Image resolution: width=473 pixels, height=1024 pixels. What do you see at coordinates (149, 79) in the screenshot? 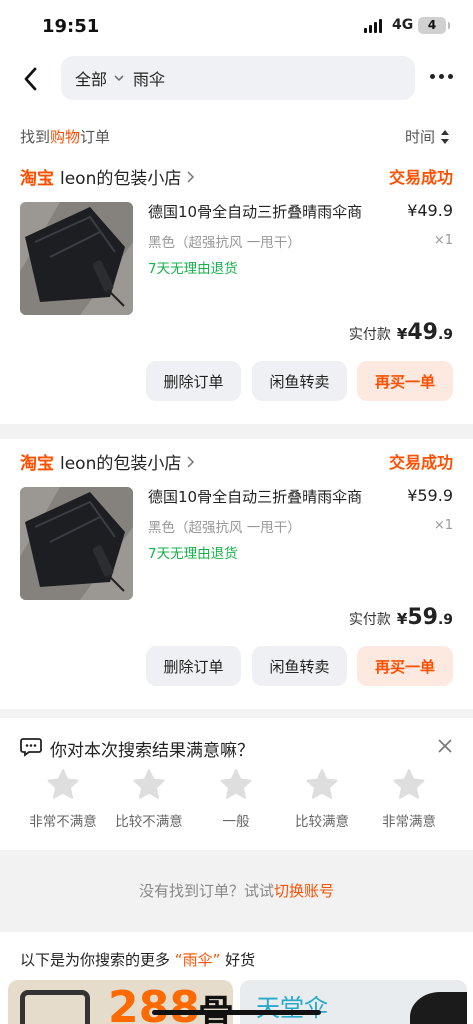
I see `search-query: 雨伞` at bounding box center [149, 79].